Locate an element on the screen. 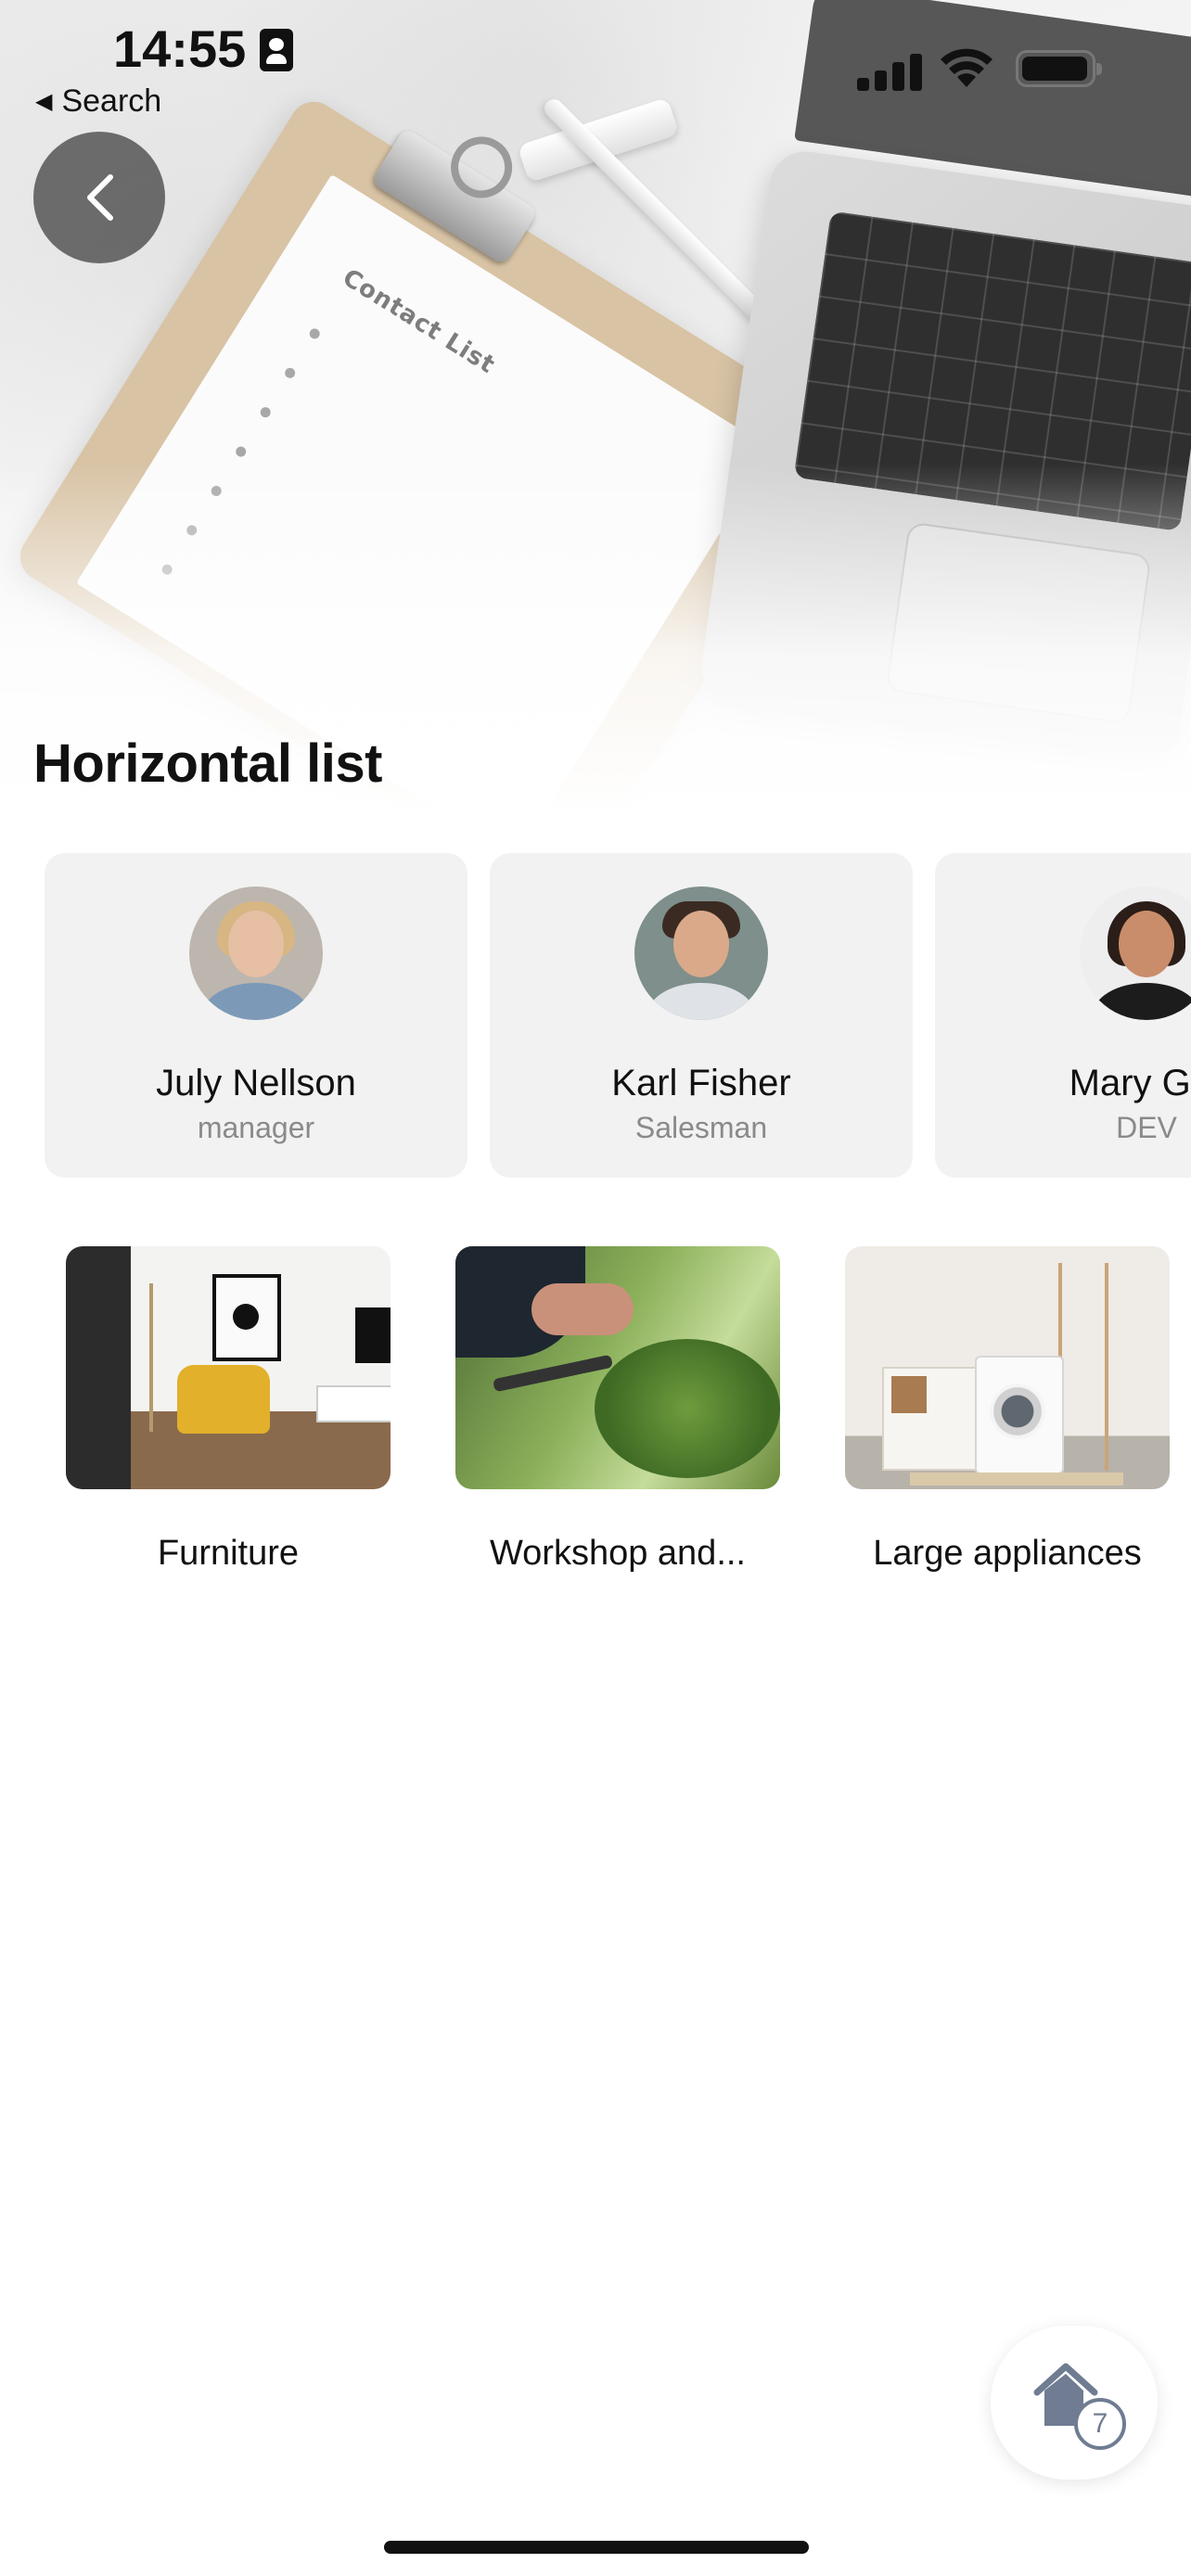 This screenshot has width=1191, height=2576. back-to-app-link: ◀ Search is located at coordinates (98, 102).